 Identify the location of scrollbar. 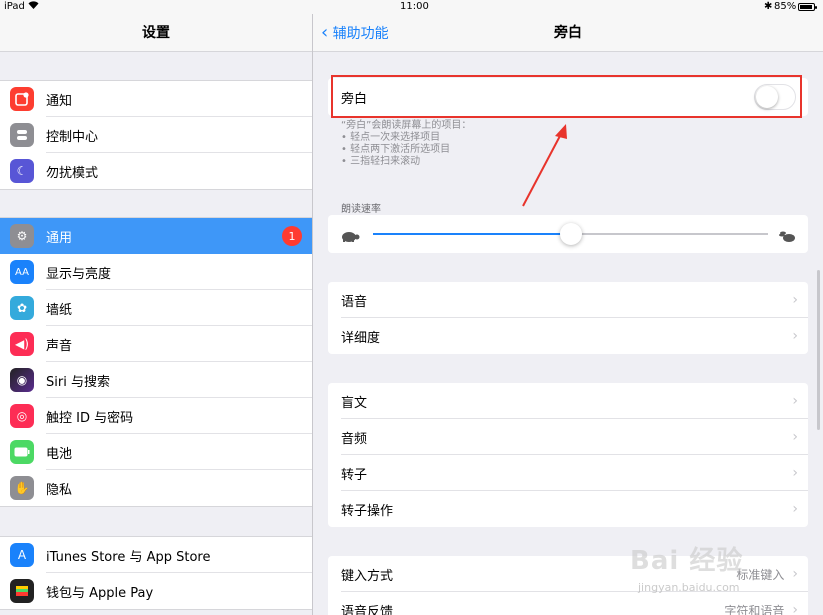
(818, 350).